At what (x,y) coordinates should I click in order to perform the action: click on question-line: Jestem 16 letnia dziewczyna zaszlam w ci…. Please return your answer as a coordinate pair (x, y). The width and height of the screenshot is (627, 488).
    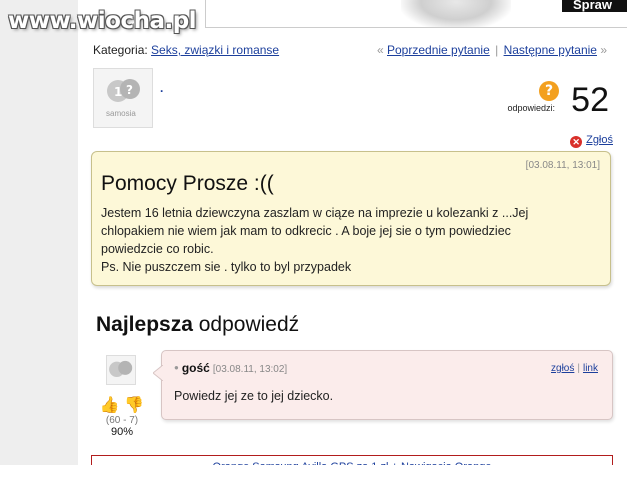
    Looking at the image, I should click on (315, 213).